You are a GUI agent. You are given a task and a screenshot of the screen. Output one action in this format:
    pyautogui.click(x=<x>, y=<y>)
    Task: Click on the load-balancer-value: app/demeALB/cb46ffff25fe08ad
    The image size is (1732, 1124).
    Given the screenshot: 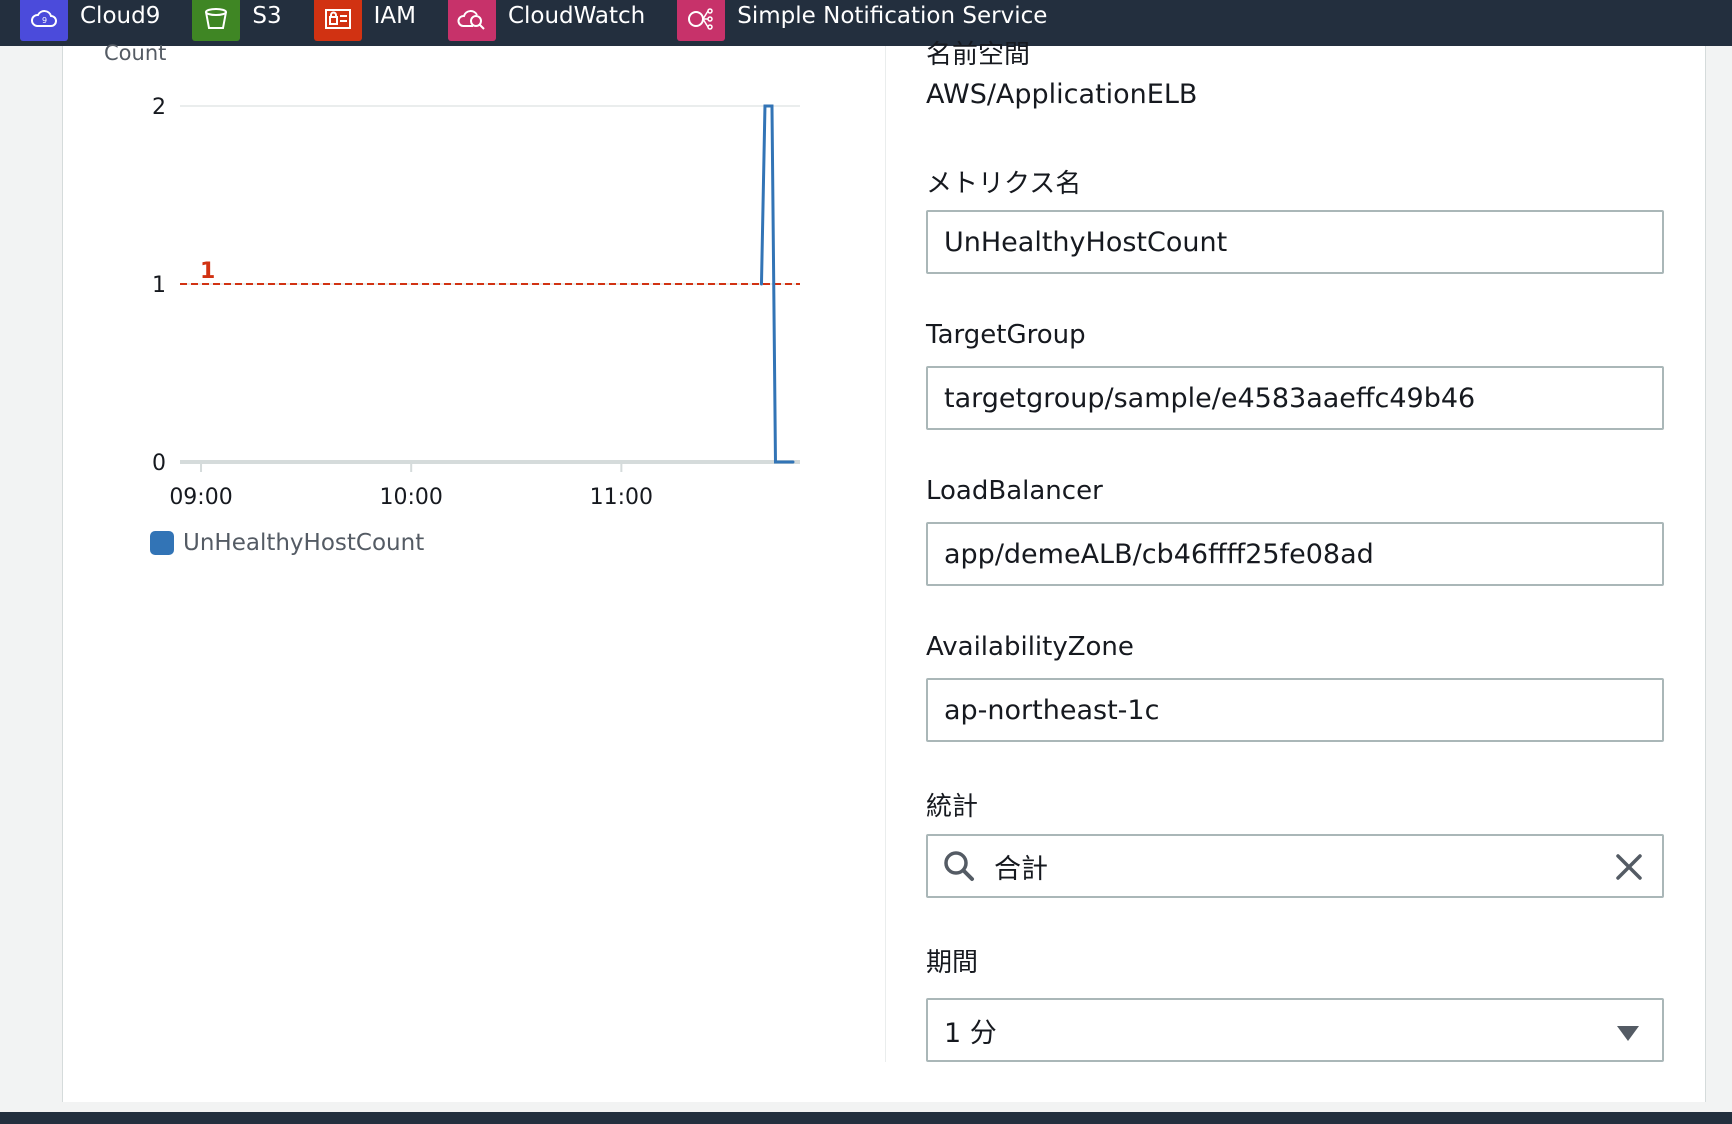 What is the action you would take?
    pyautogui.click(x=1159, y=554)
    